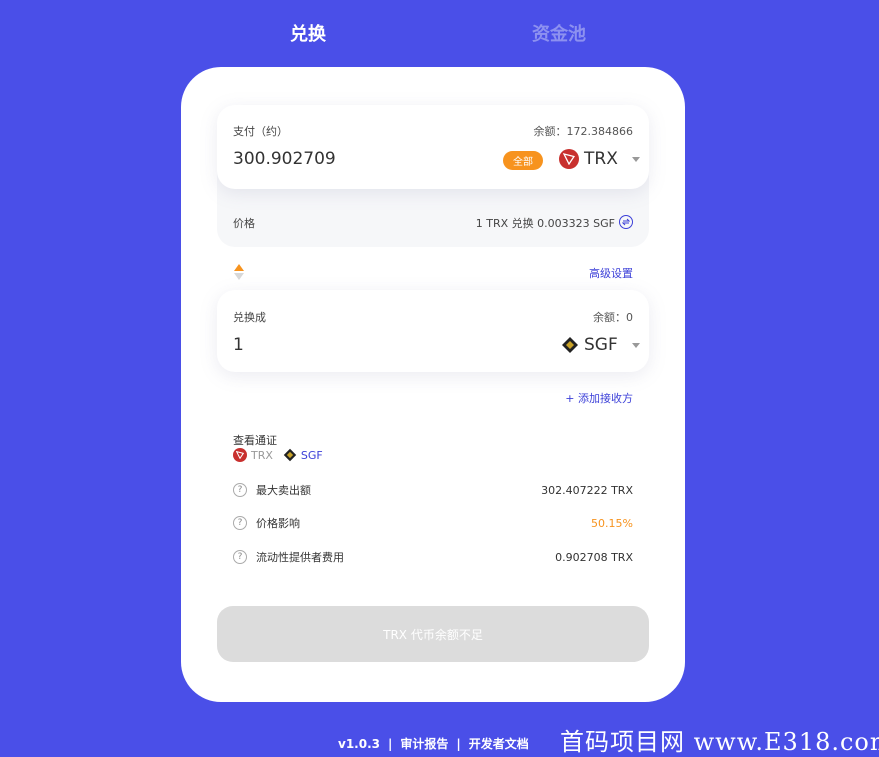 The width and height of the screenshot is (879, 757). I want to click on tab-bar: 兑换 资金池, so click(439, 33).